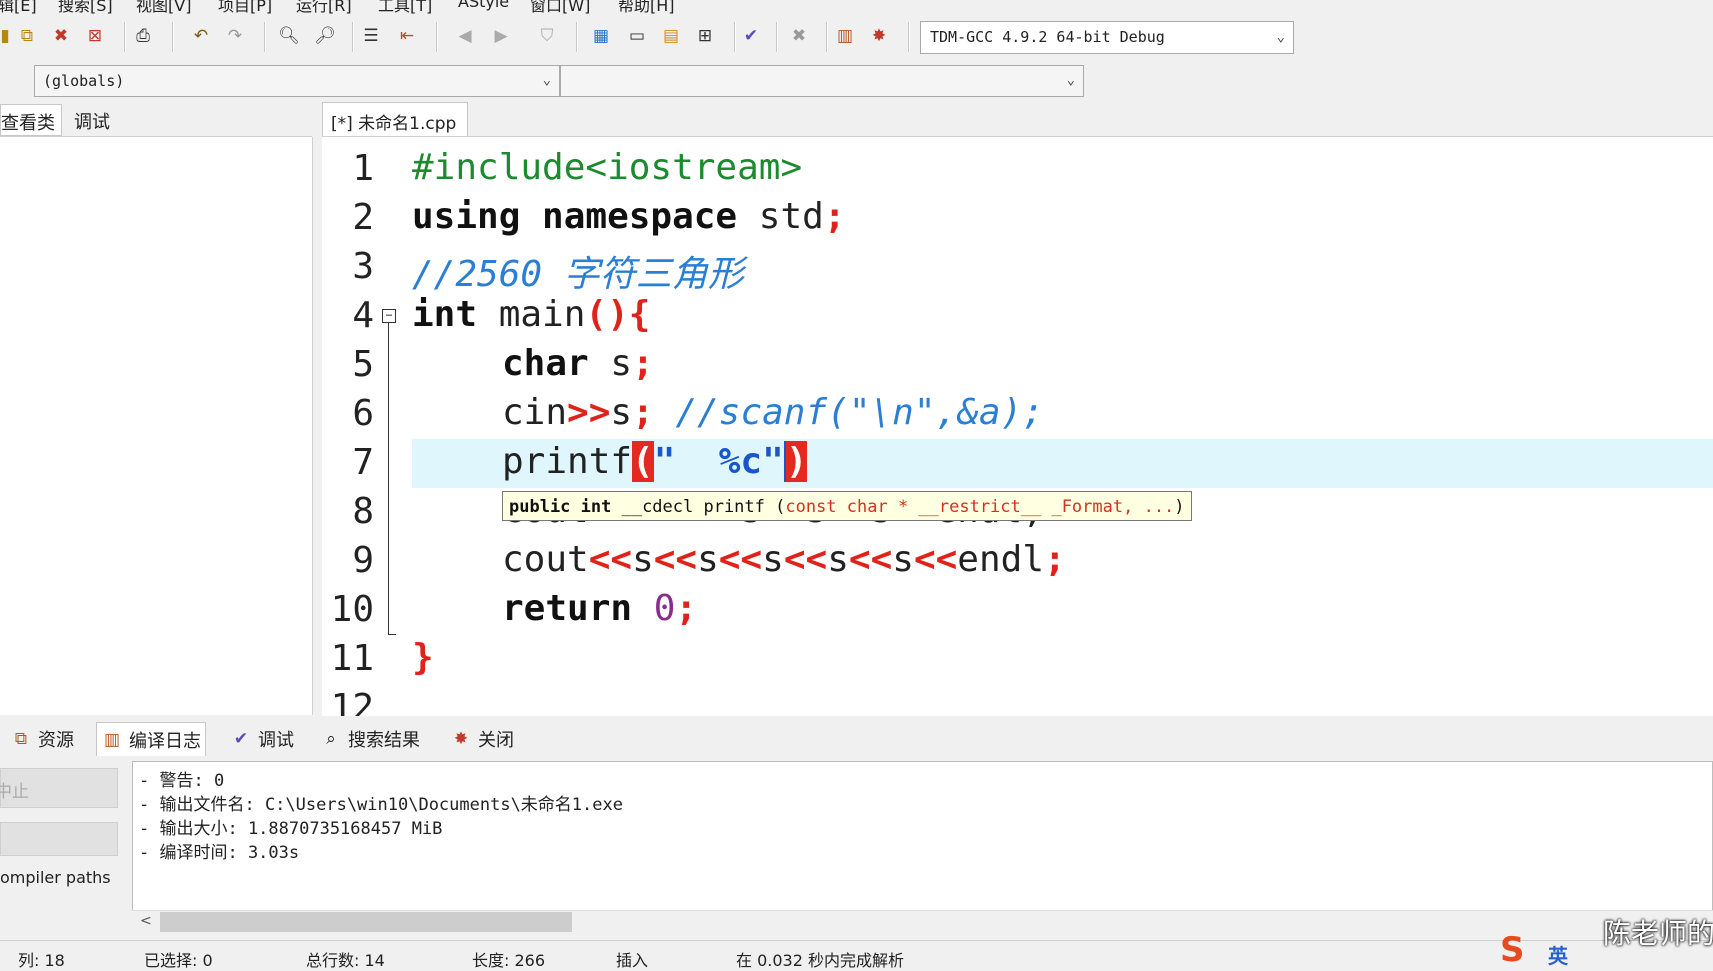 The image size is (1713, 971). What do you see at coordinates (31, 120) in the screenshot?
I see `tab-class-view: 查看类` at bounding box center [31, 120].